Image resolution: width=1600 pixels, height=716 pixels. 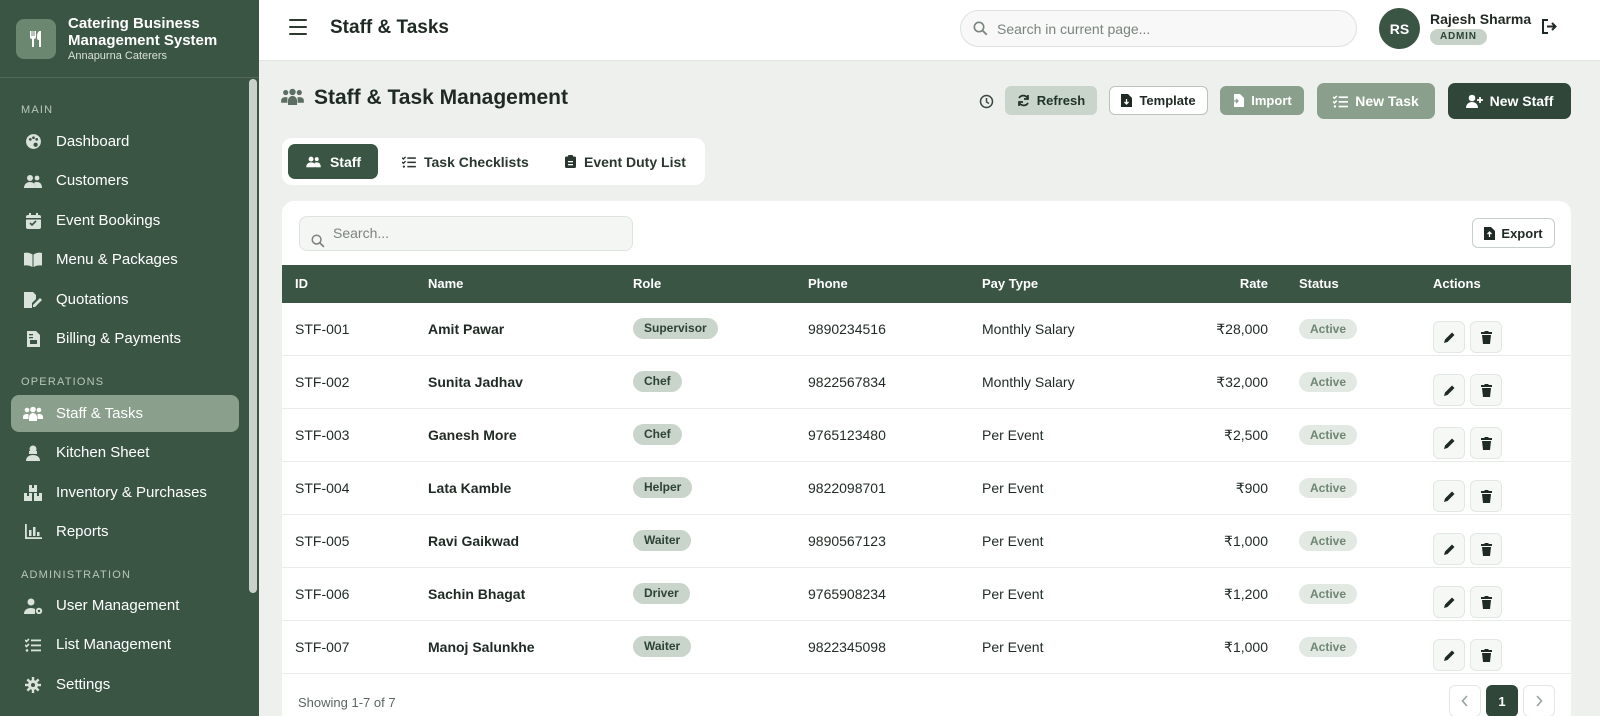 I want to click on bar-chart-icon, so click(x=33, y=532).